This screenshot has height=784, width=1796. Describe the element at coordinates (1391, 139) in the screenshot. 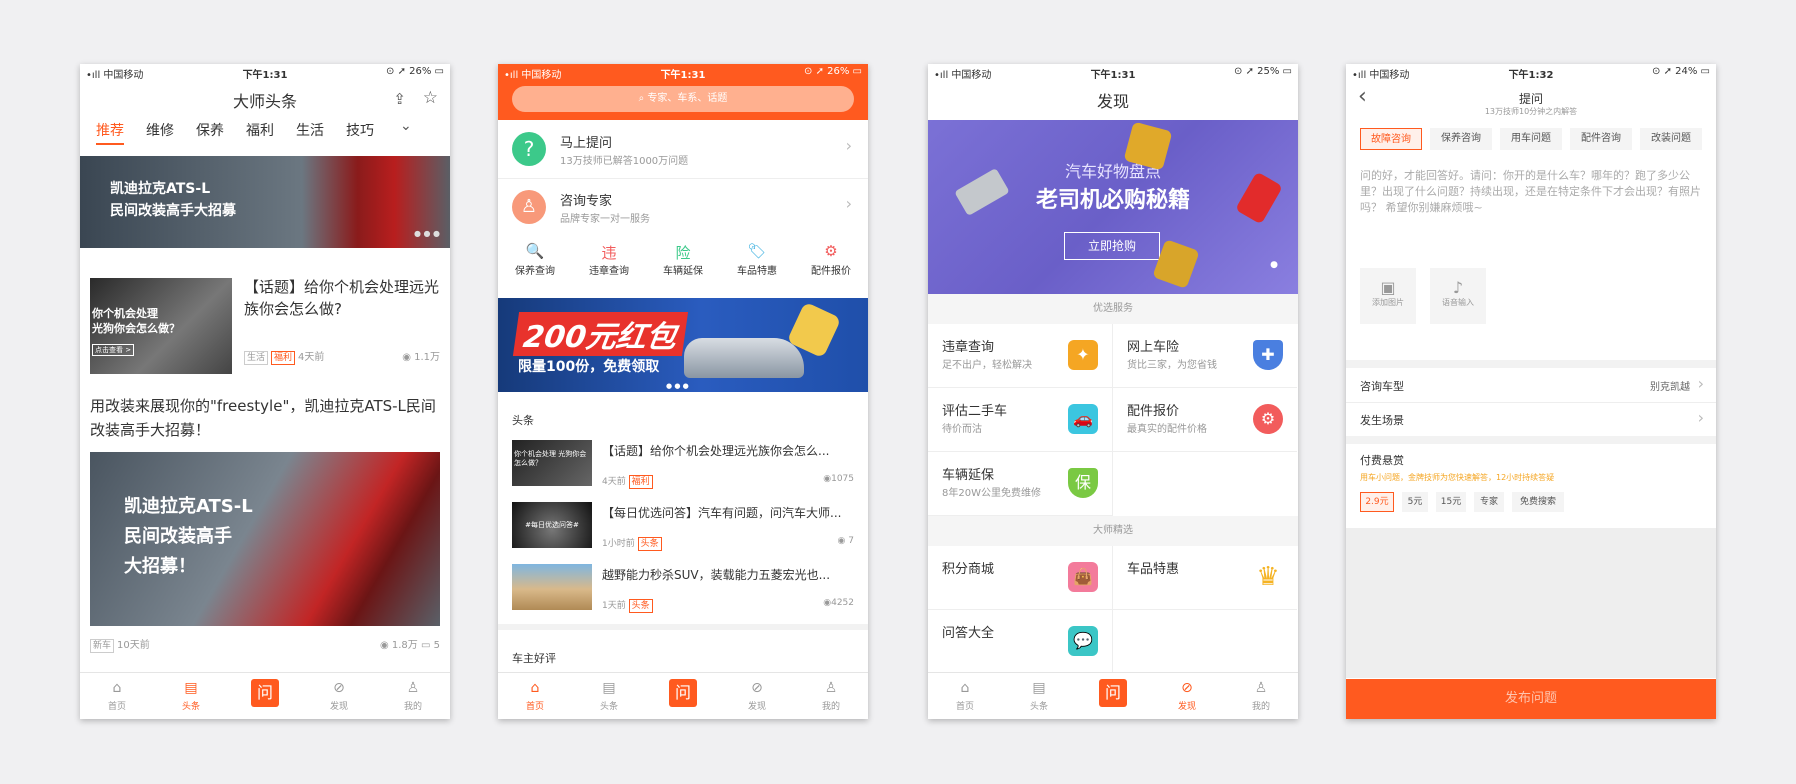

I see `chip-fault: 故障咨询` at that location.